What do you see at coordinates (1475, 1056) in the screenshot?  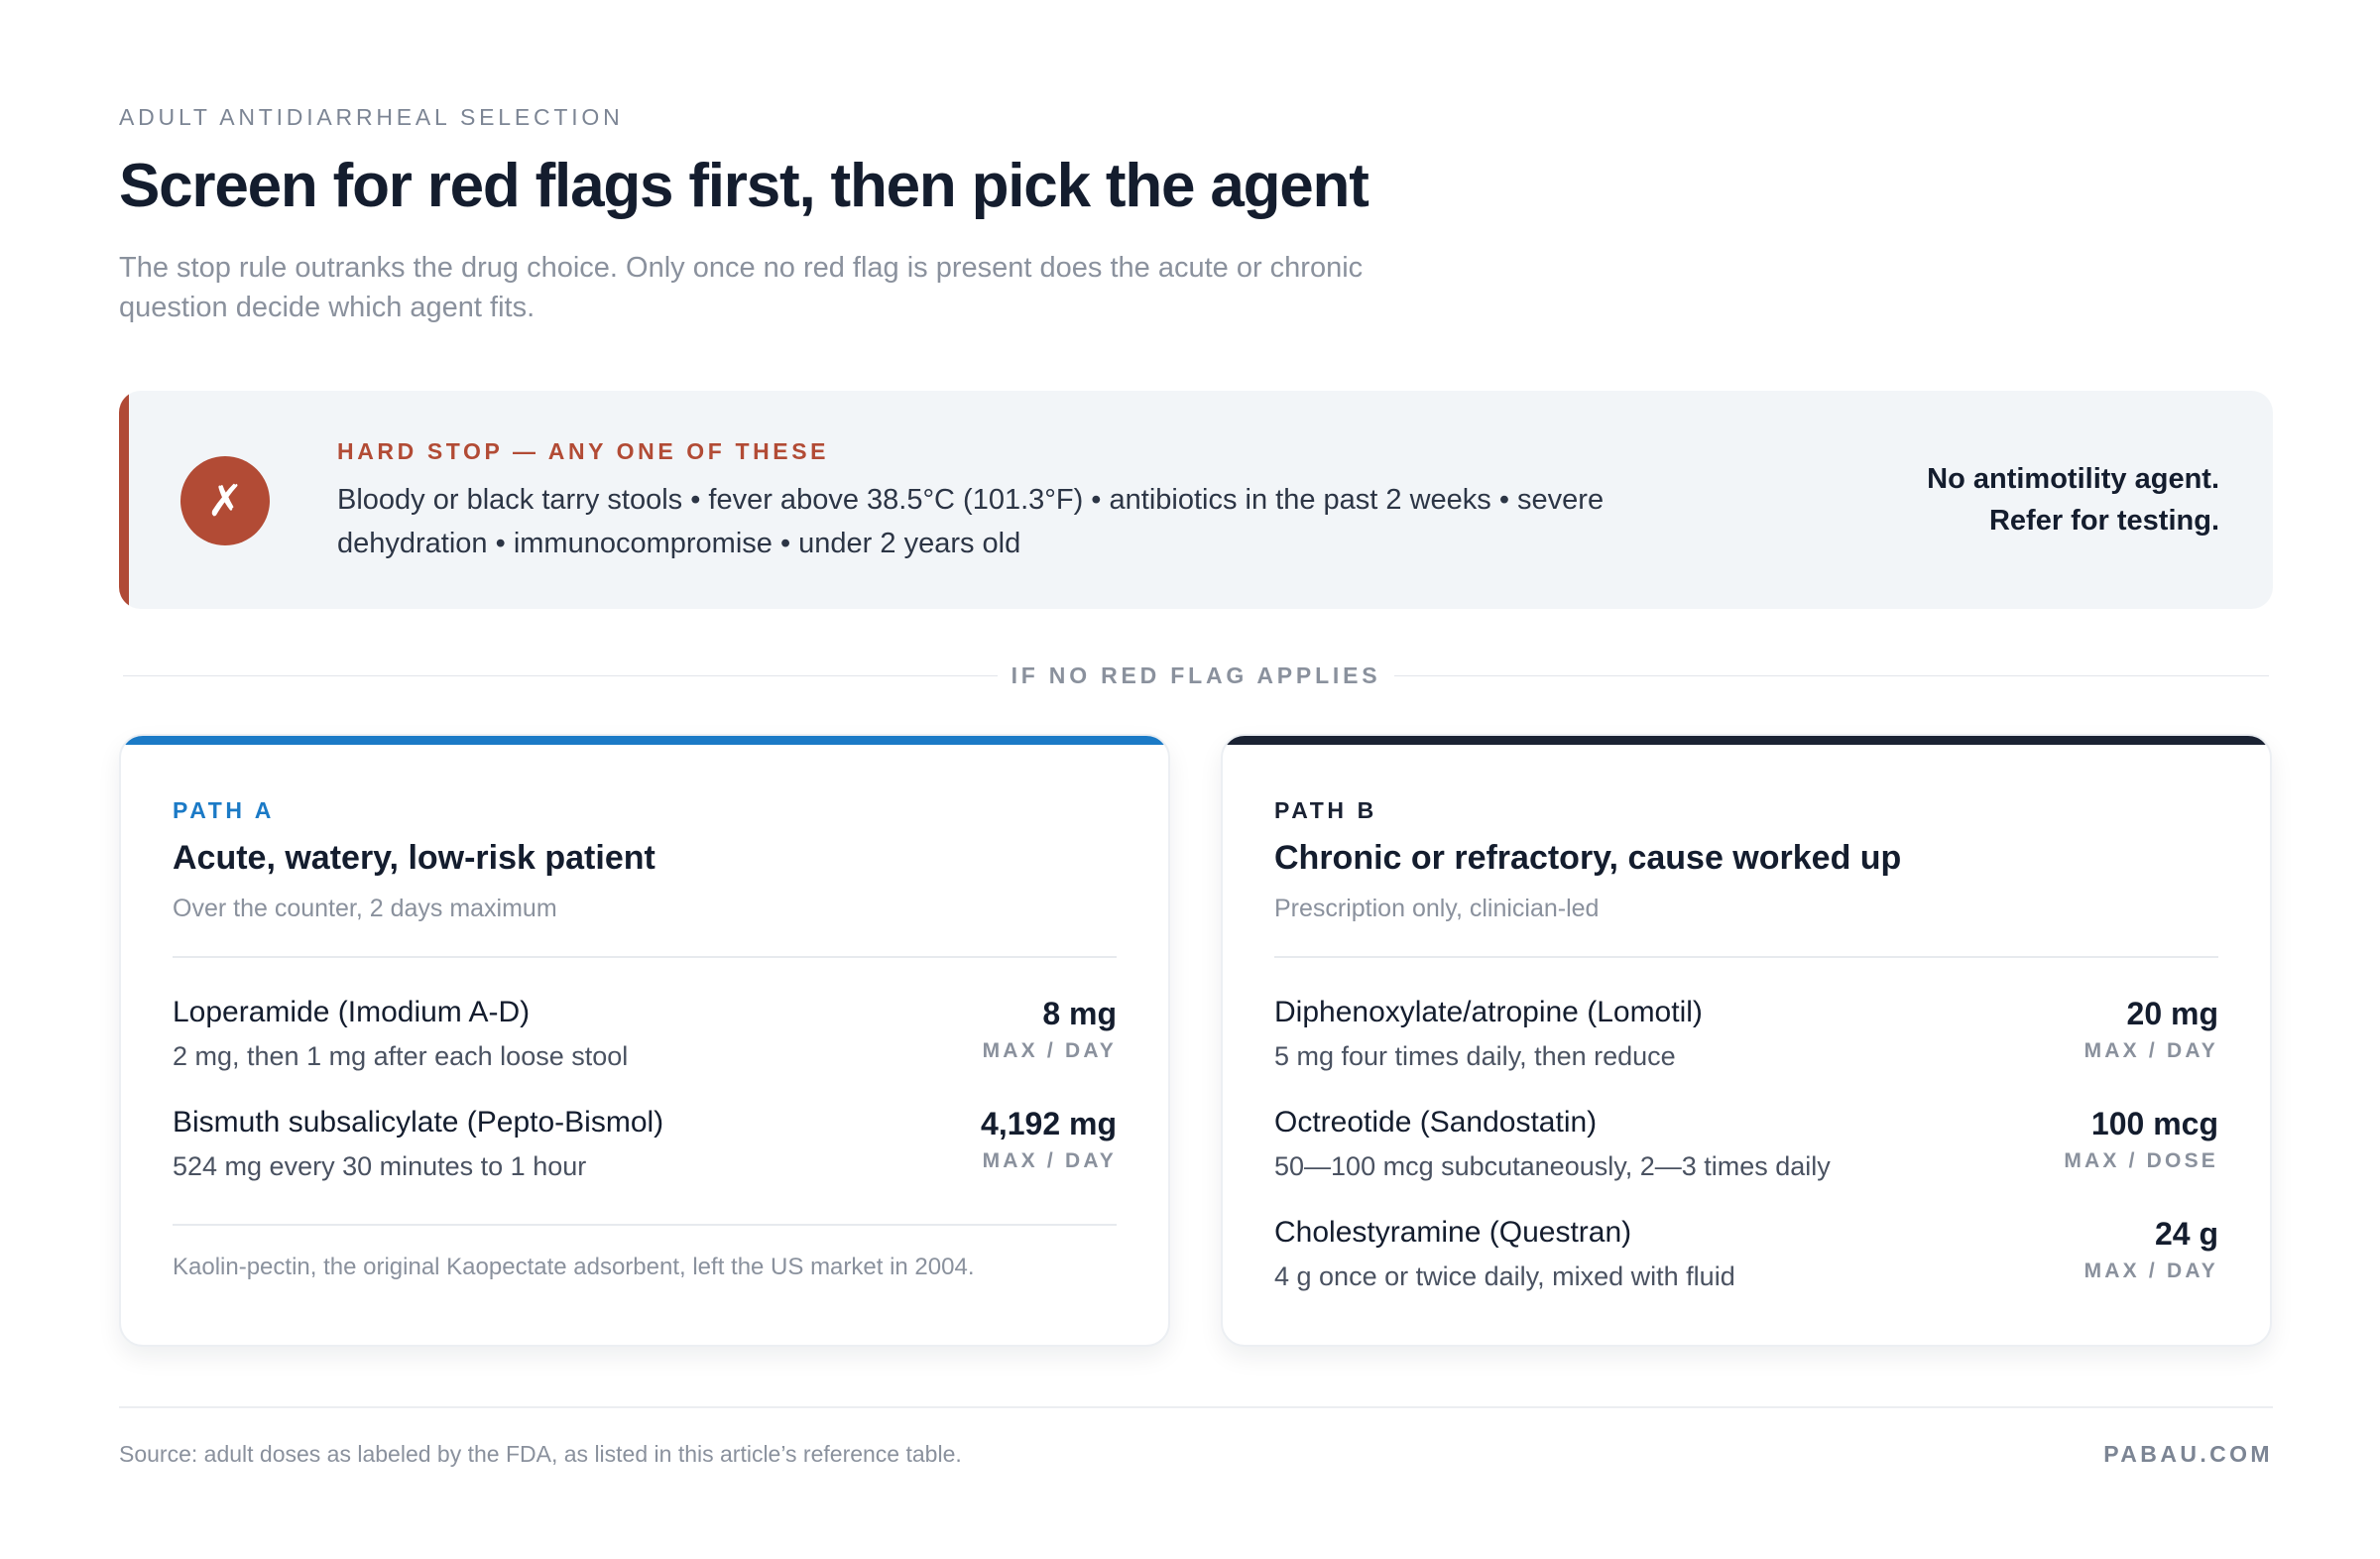 I see `drug-dose: 5 mg four times daily, then reduce` at bounding box center [1475, 1056].